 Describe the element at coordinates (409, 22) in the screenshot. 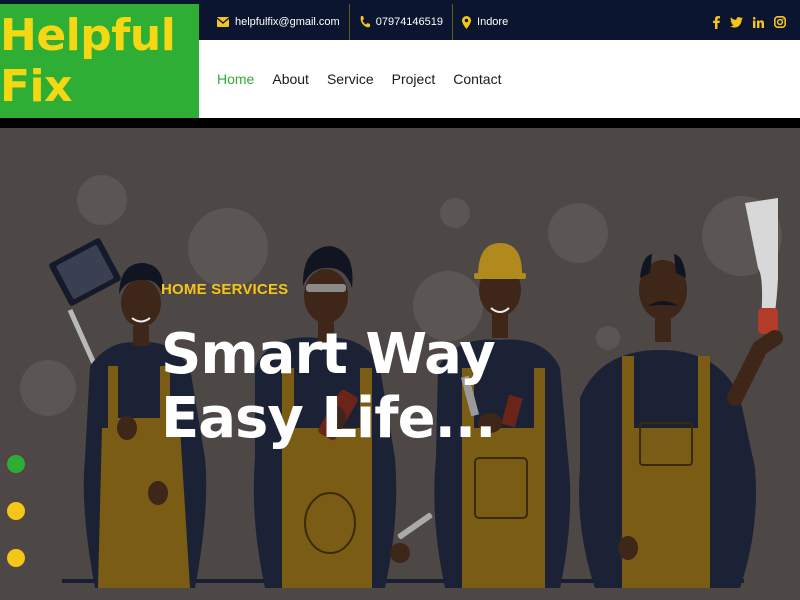

I see `phone-text: 07974146519` at that location.